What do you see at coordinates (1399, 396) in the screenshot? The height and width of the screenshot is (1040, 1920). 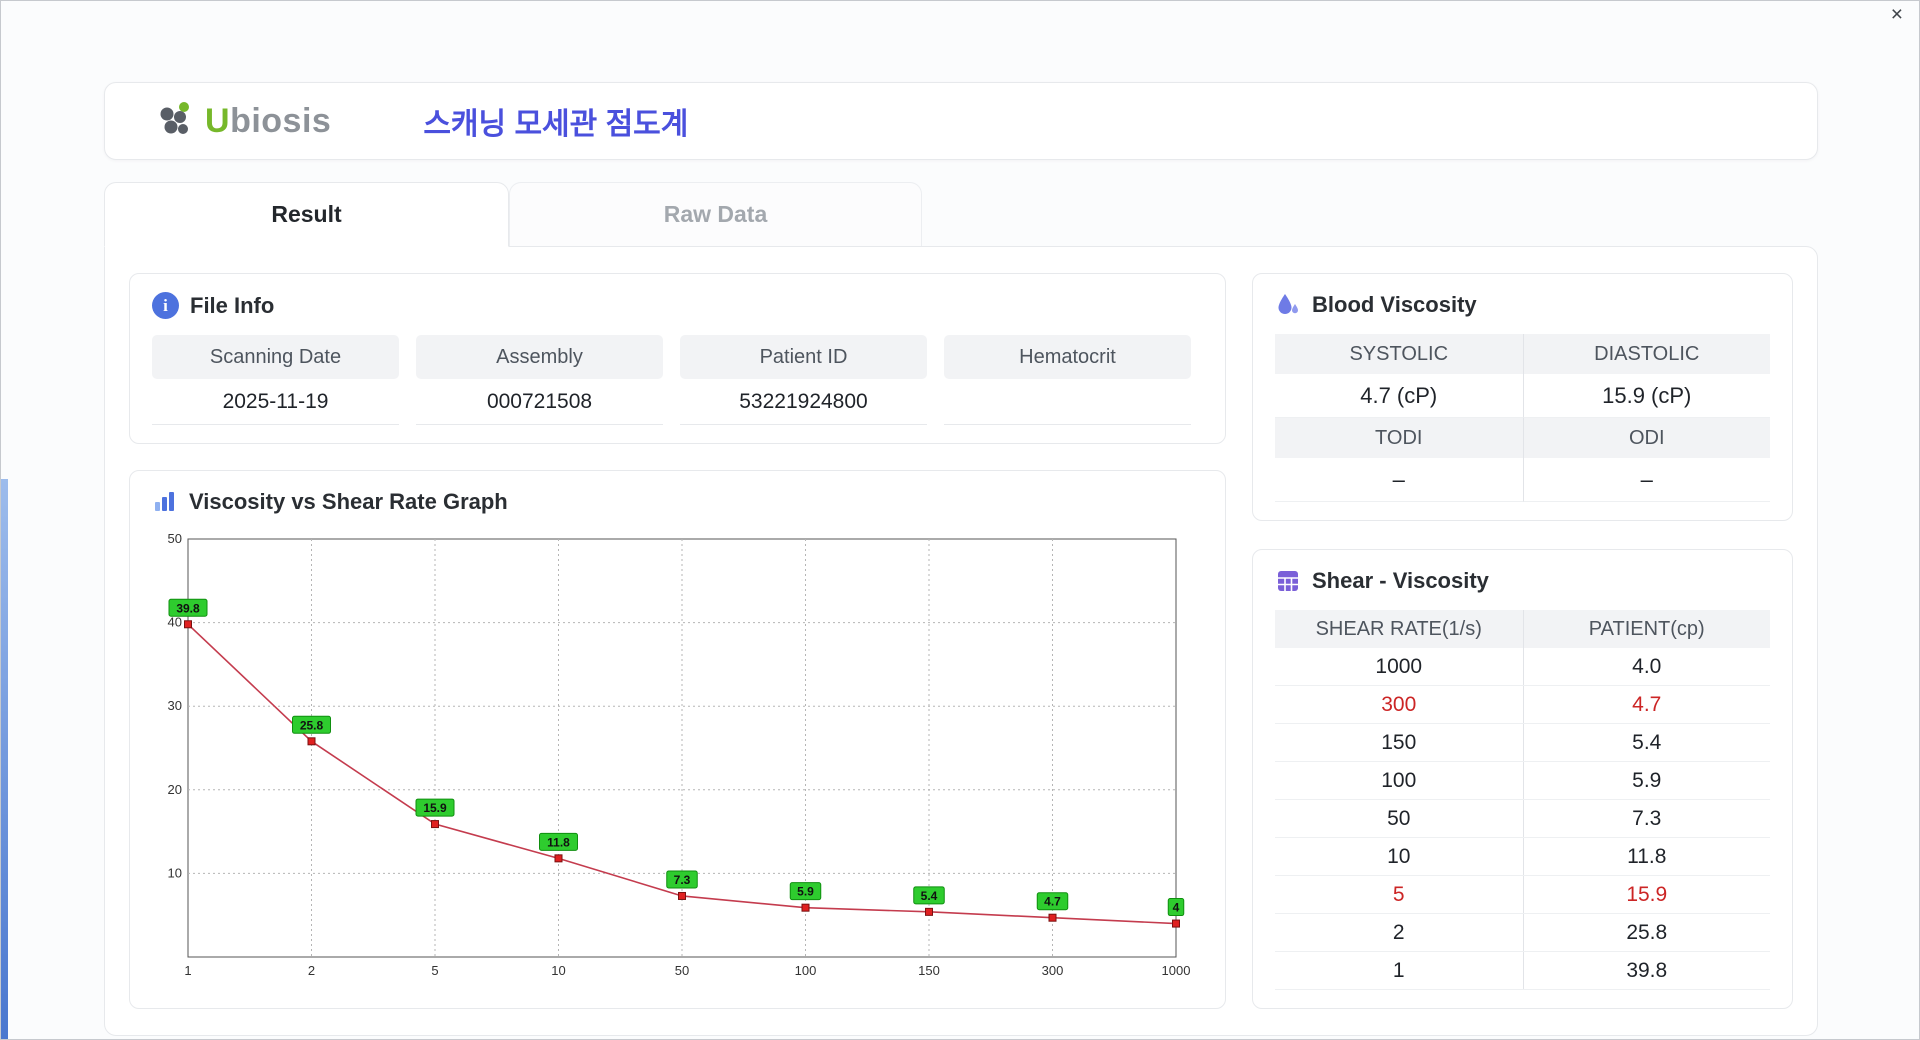 I see `systolic-value: 4.7 (cP)` at bounding box center [1399, 396].